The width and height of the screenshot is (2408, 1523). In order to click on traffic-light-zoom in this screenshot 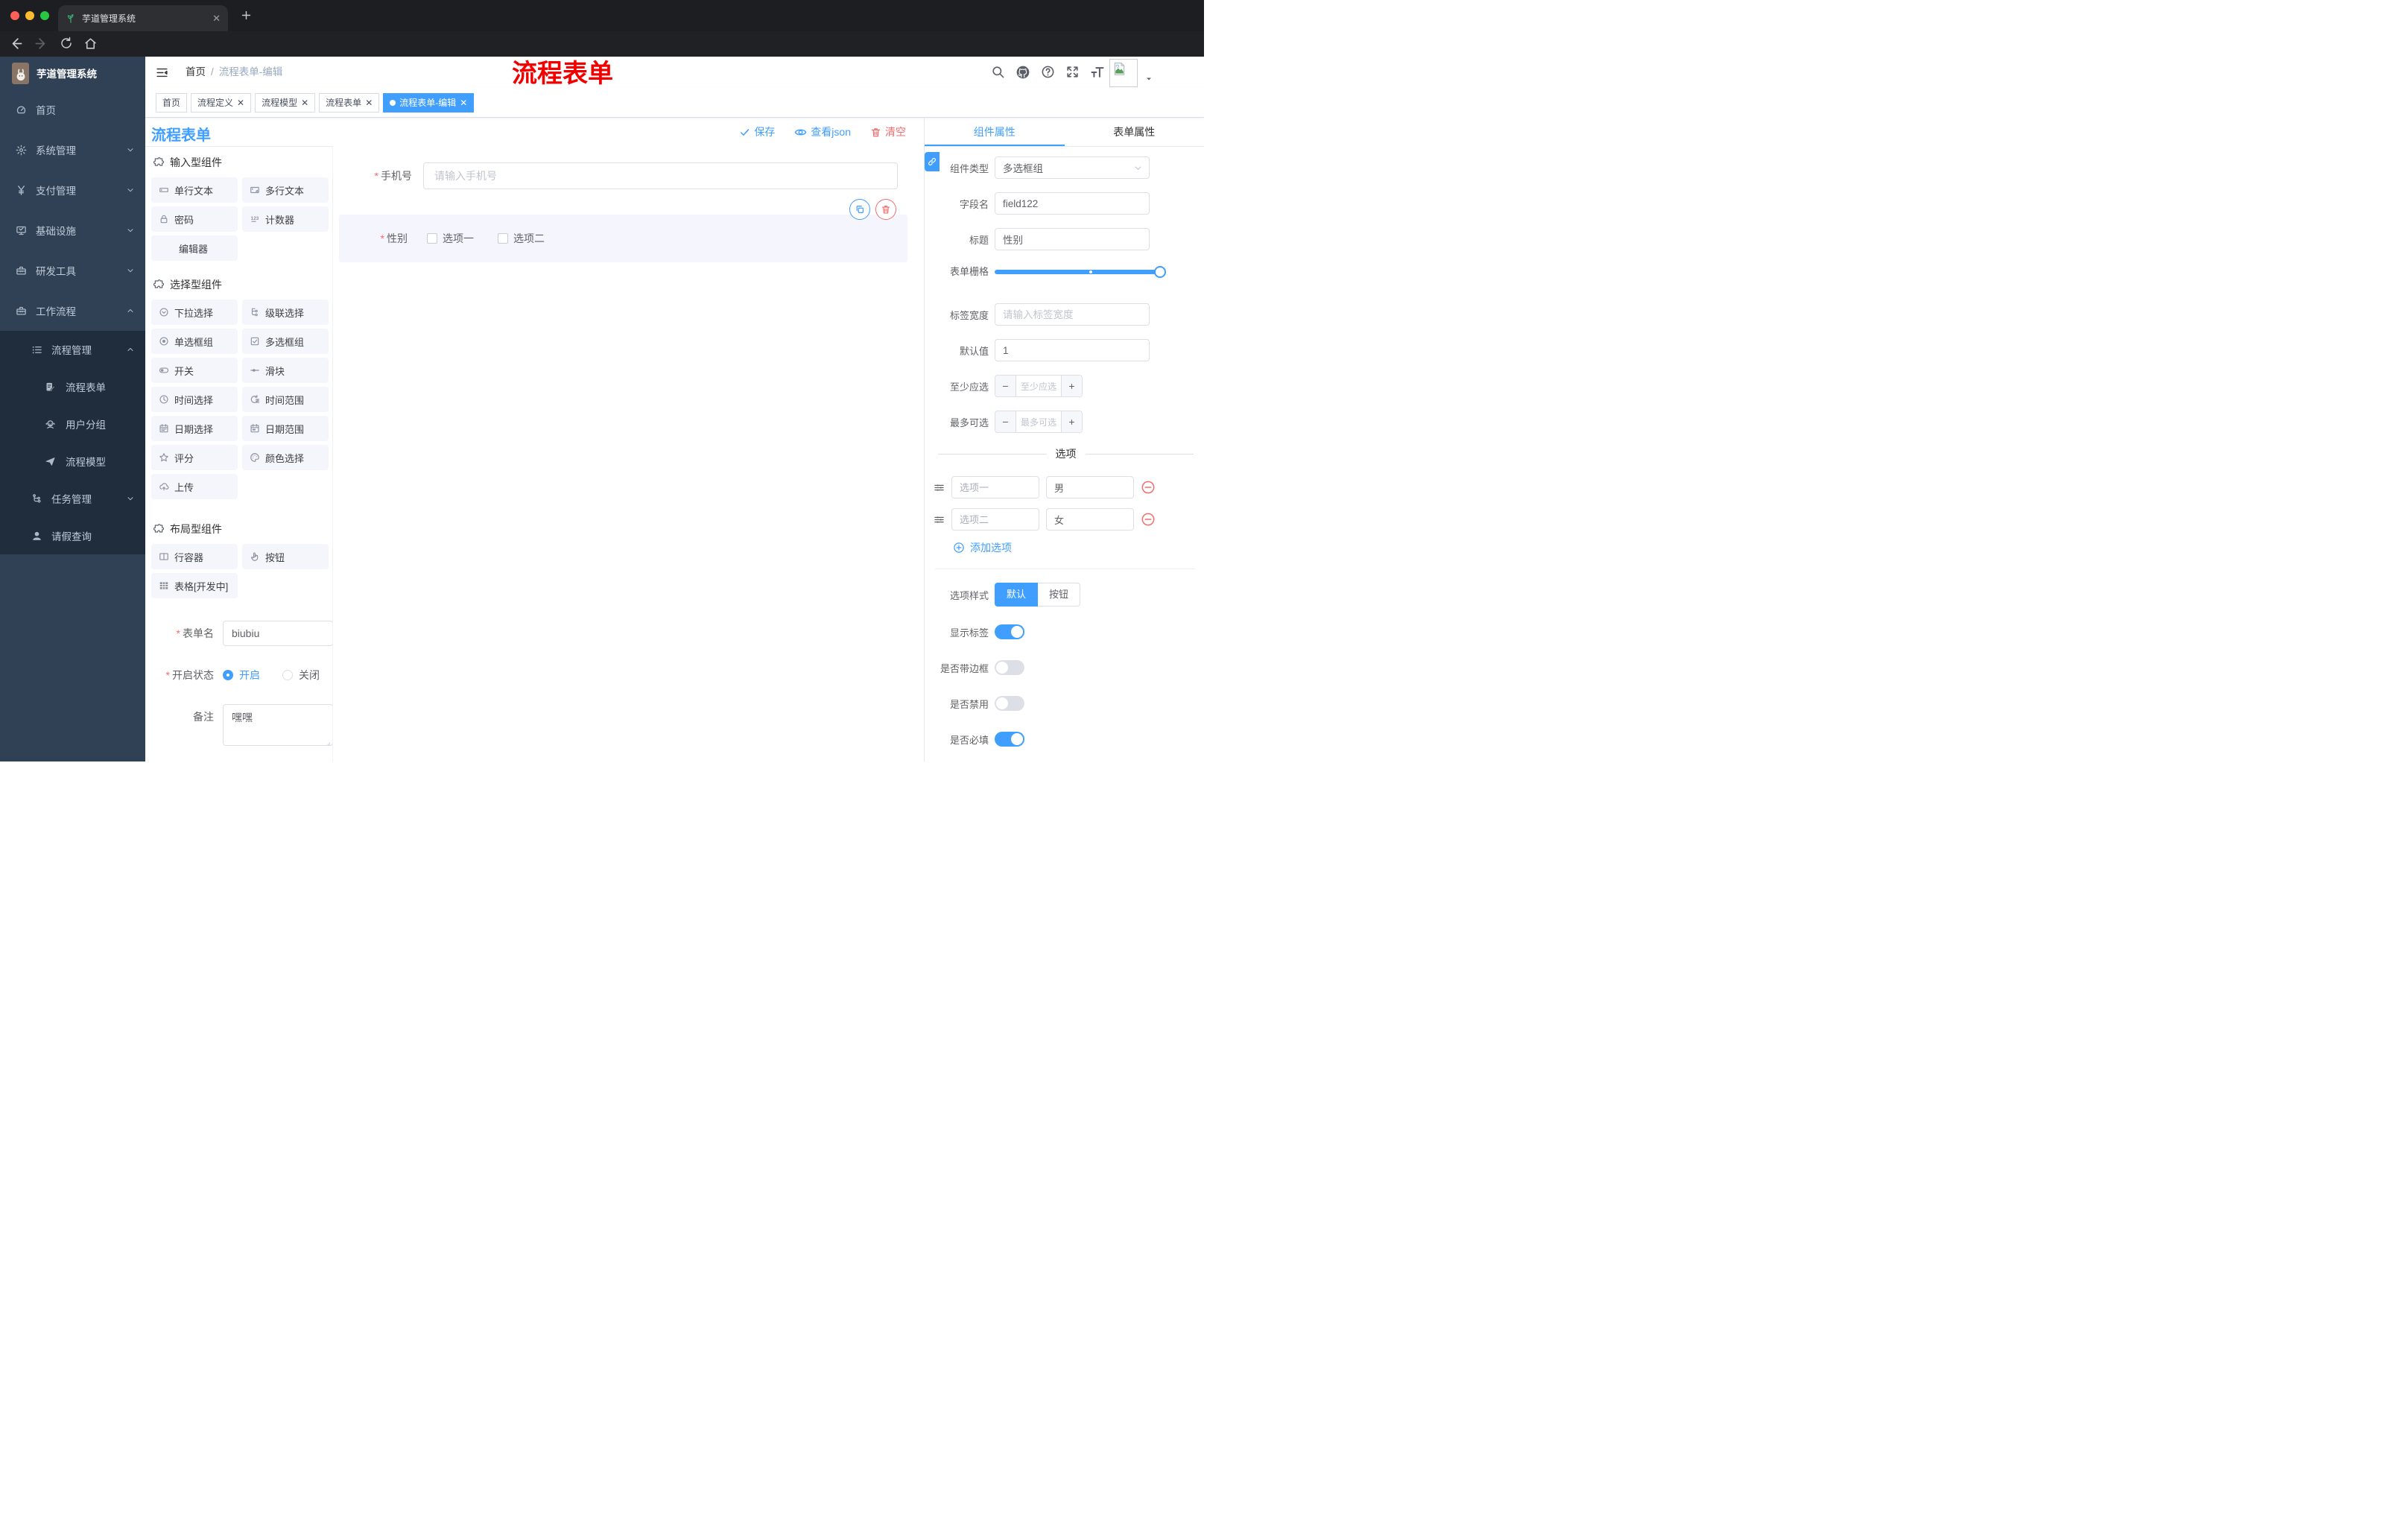, I will do `click(44, 16)`.